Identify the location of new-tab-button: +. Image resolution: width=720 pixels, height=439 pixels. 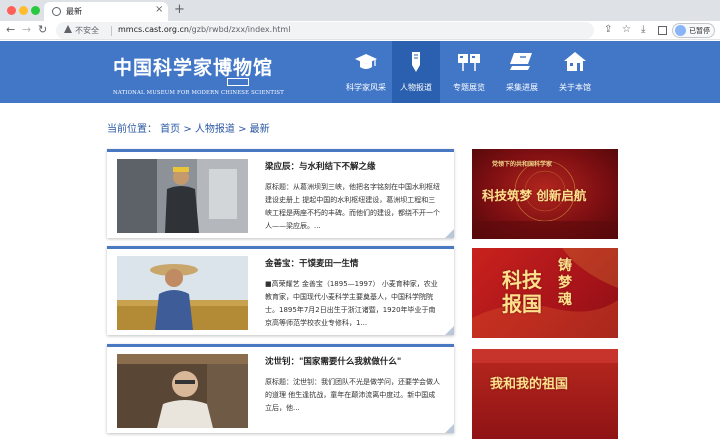
(179, 9).